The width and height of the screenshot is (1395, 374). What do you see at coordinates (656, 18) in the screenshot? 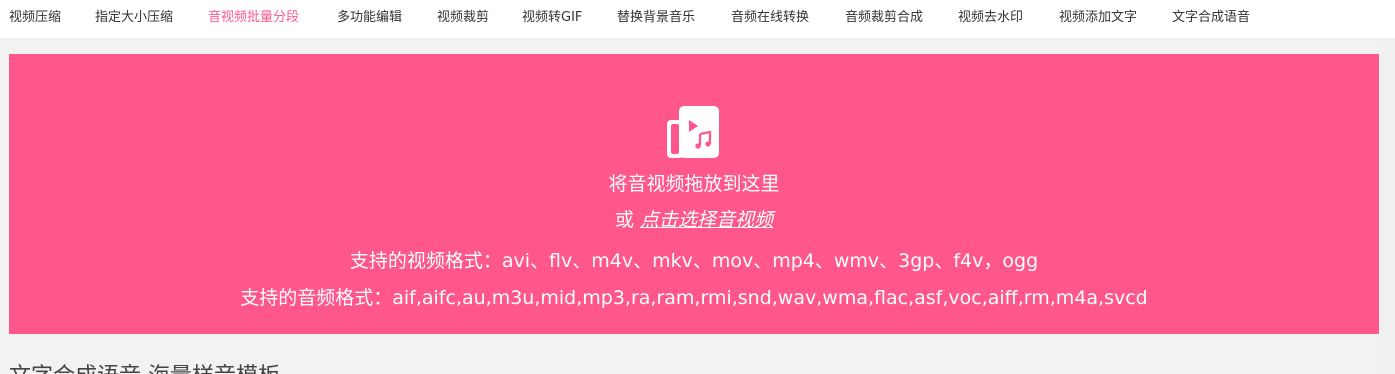
I see `nav-item-replace-bgm: 替换背景音乐` at bounding box center [656, 18].